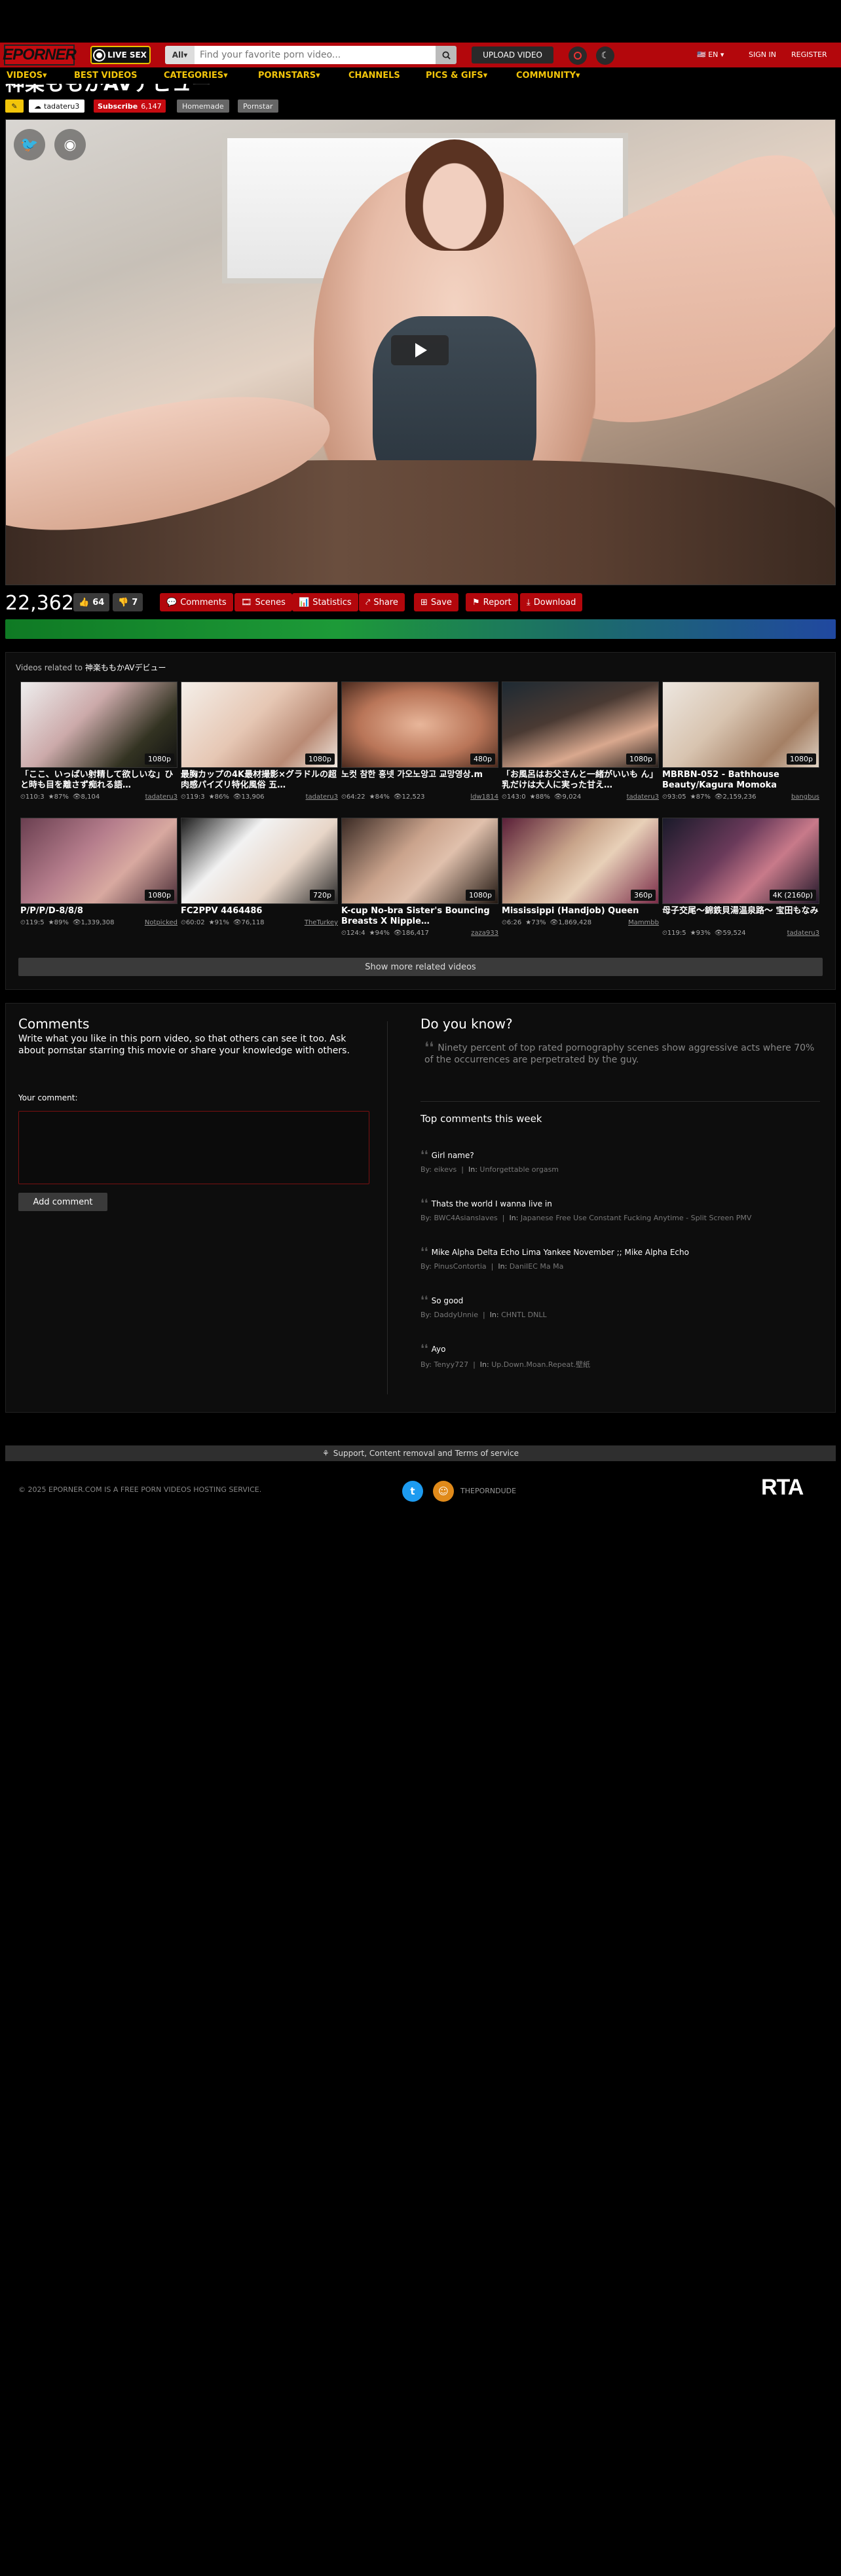 This screenshot has width=841, height=2576. What do you see at coordinates (529, 602) in the screenshot?
I see `download-icon: ⤓` at bounding box center [529, 602].